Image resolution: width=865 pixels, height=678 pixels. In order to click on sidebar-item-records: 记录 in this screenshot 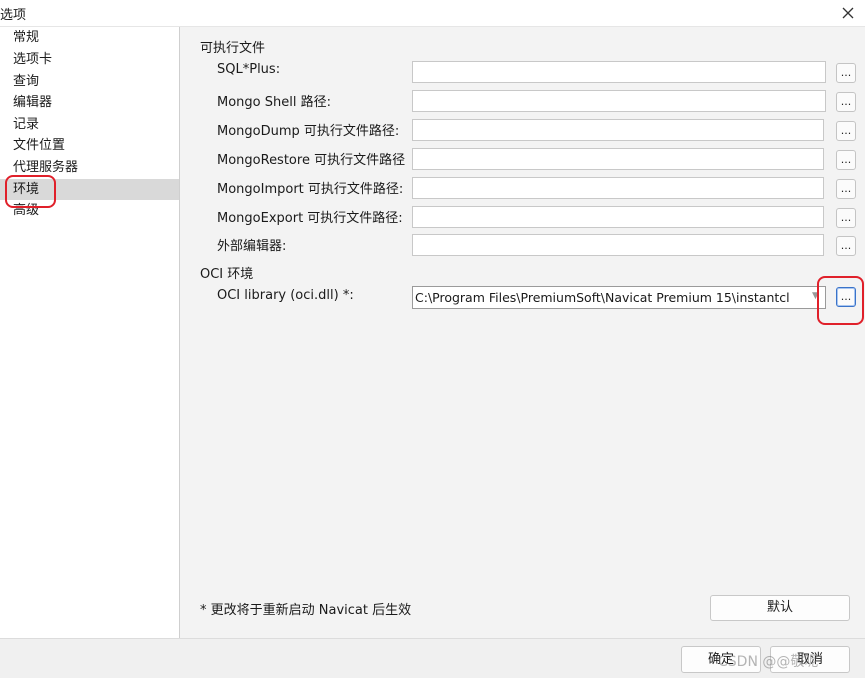, I will do `click(89, 125)`.